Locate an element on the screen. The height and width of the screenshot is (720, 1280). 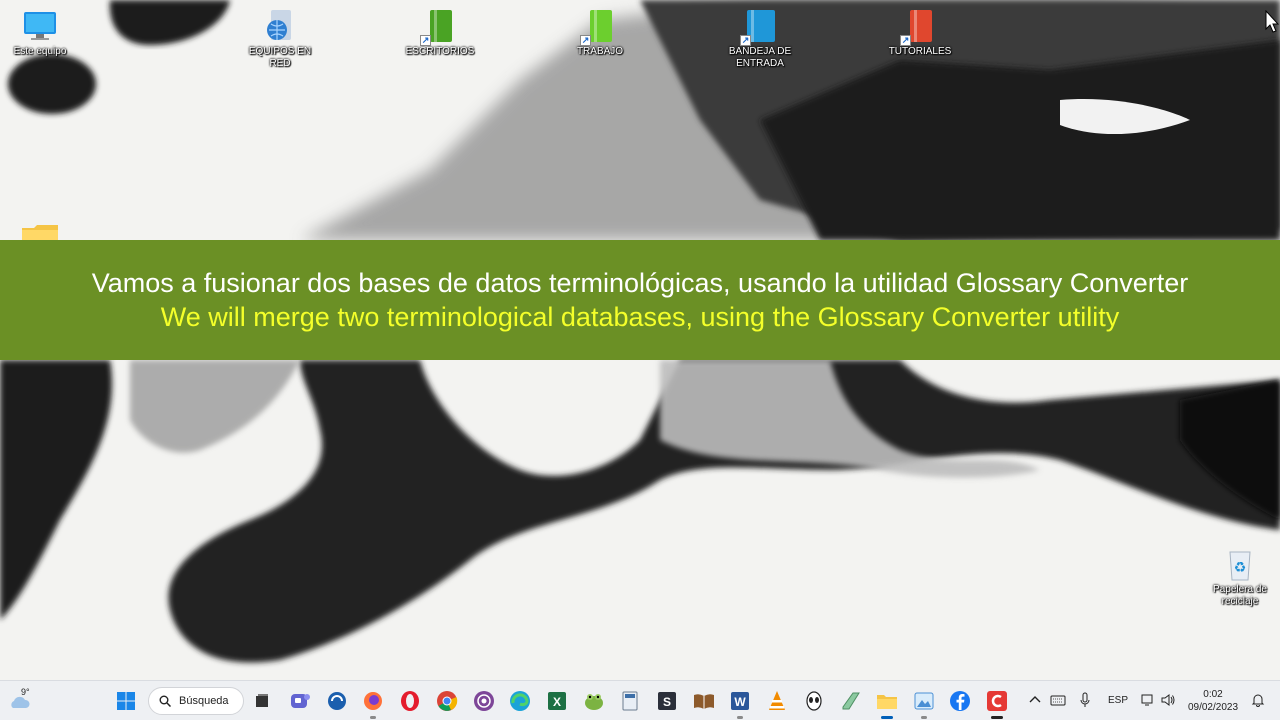
facebook-icon is located at coordinates (960, 701).